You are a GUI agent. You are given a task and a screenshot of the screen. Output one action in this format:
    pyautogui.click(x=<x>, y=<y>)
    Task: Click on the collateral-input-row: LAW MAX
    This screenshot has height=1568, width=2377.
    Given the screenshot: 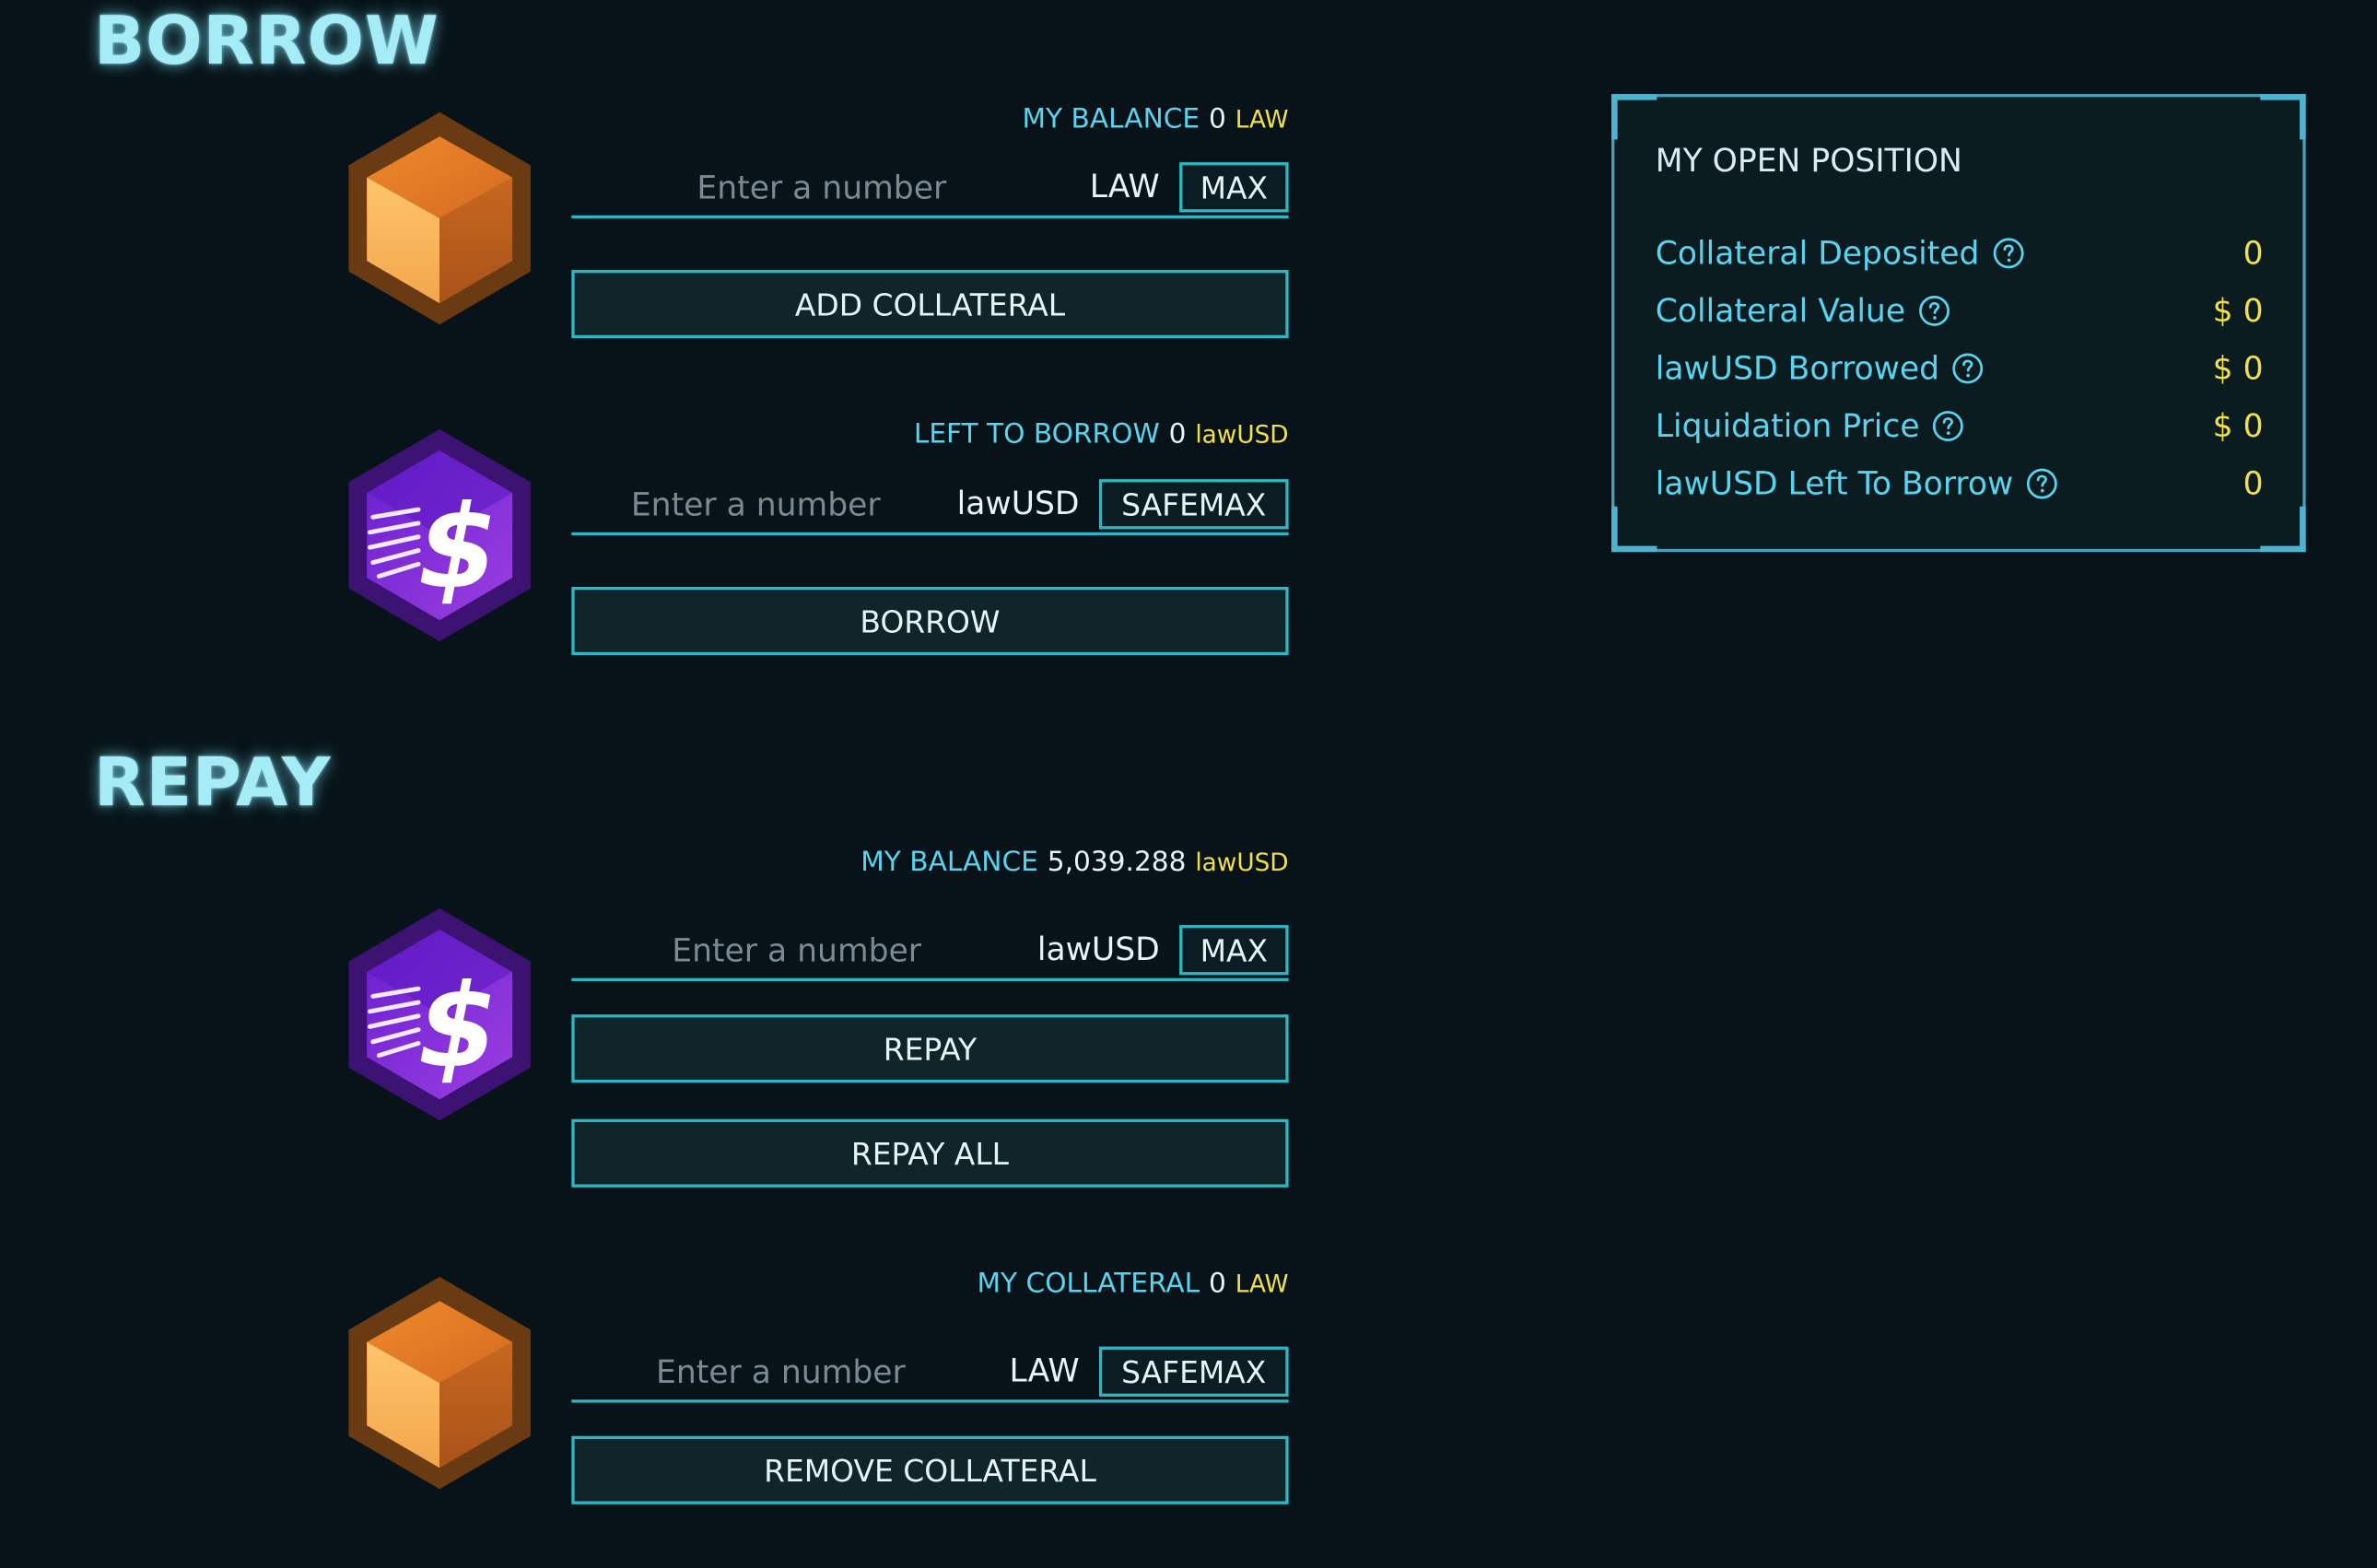 What is the action you would take?
    pyautogui.click(x=930, y=190)
    